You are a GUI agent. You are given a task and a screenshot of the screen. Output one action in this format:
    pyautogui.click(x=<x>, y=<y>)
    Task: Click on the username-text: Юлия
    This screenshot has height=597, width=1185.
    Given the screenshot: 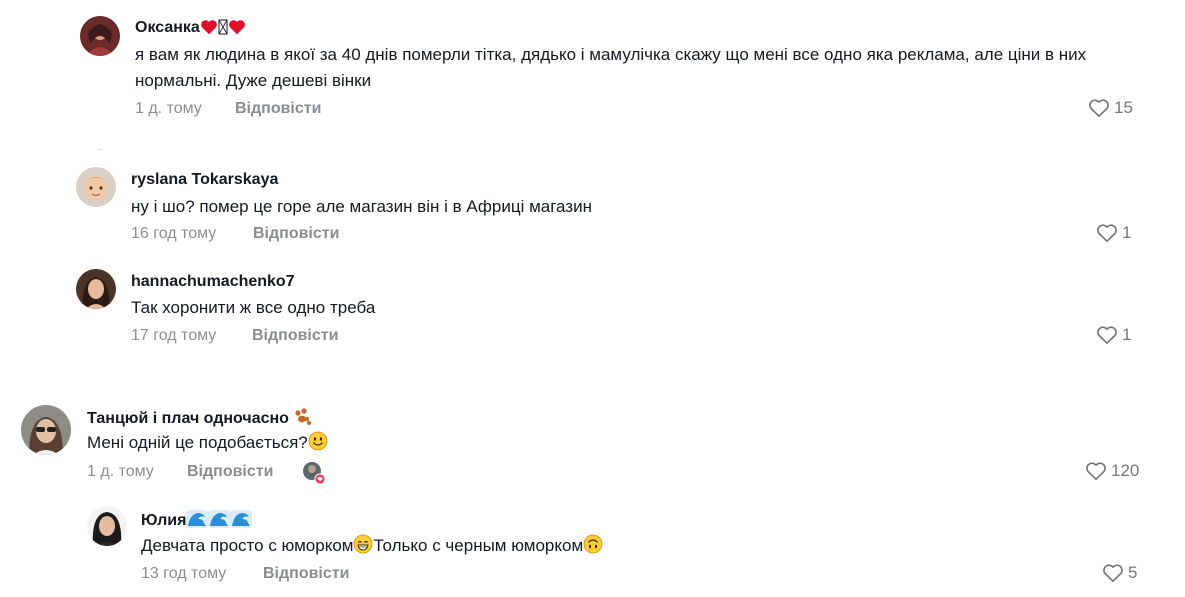 What is the action you would take?
    pyautogui.click(x=164, y=520)
    